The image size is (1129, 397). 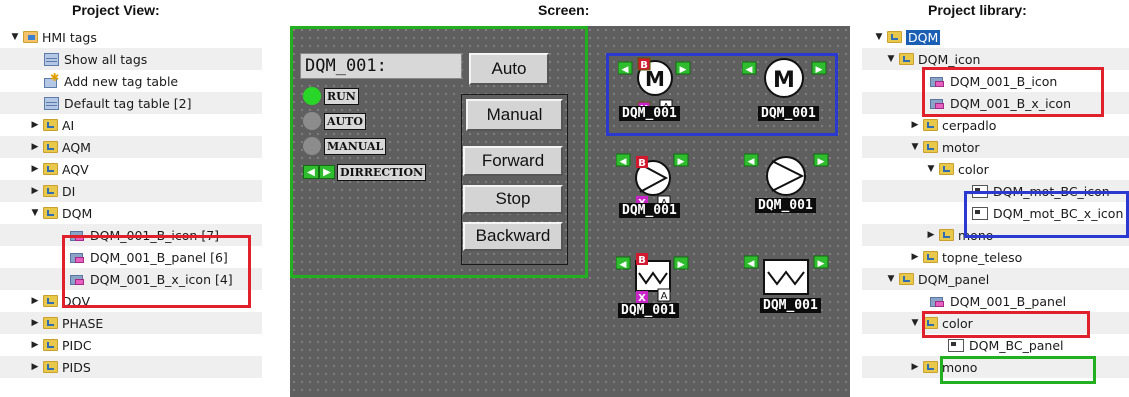 I want to click on status-auto: AUTO, so click(x=334, y=121).